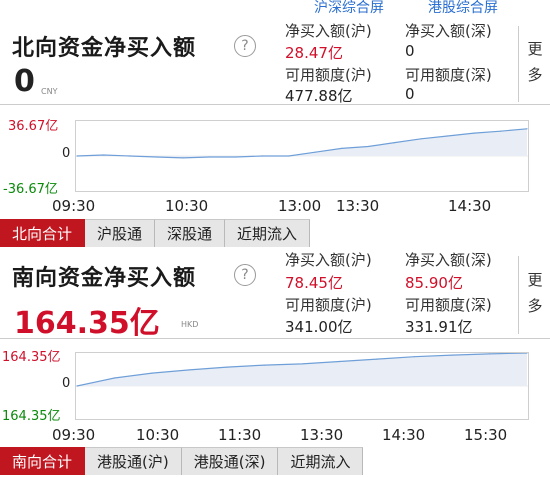  I want to click on south-chart, so click(302, 386).